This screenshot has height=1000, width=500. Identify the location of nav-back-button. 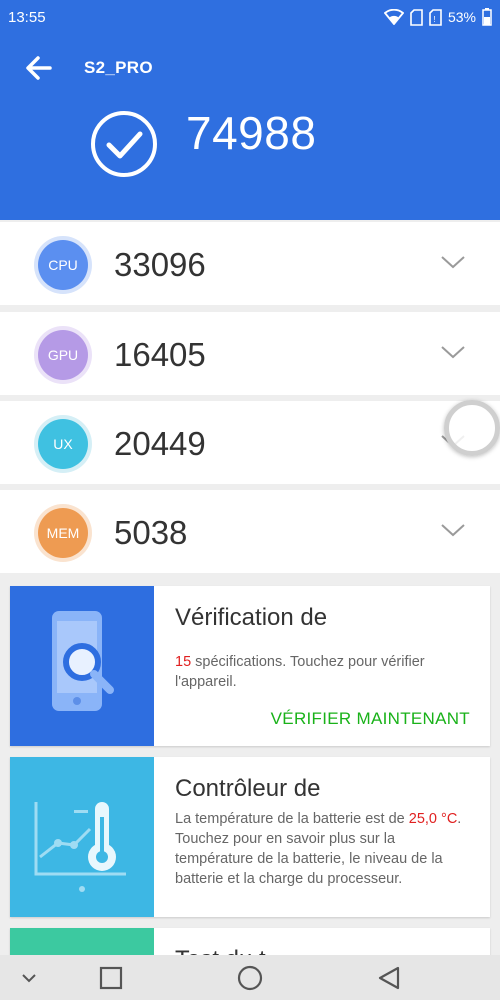
(389, 978).